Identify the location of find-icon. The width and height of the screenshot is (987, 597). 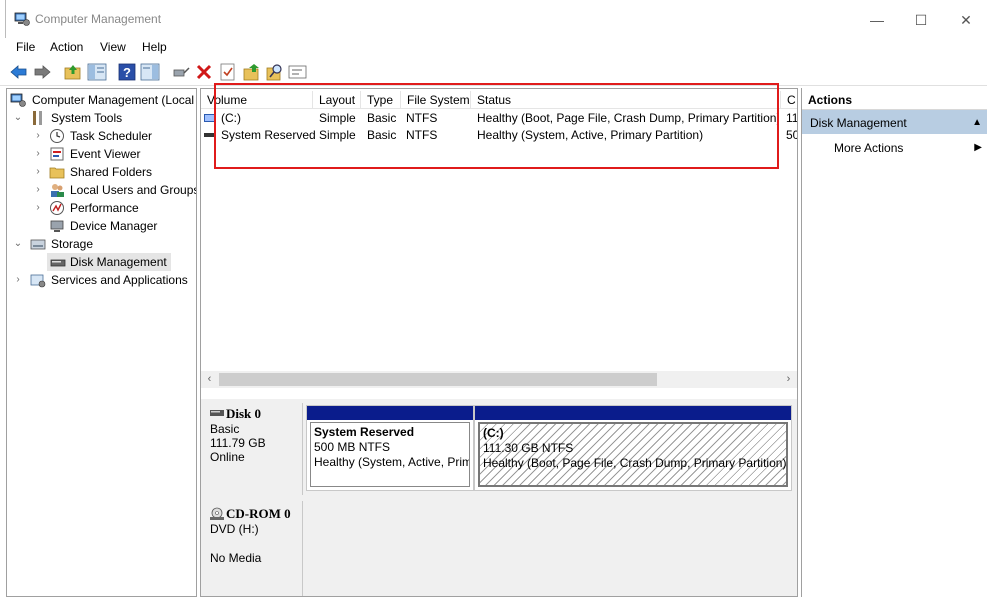
(275, 72).